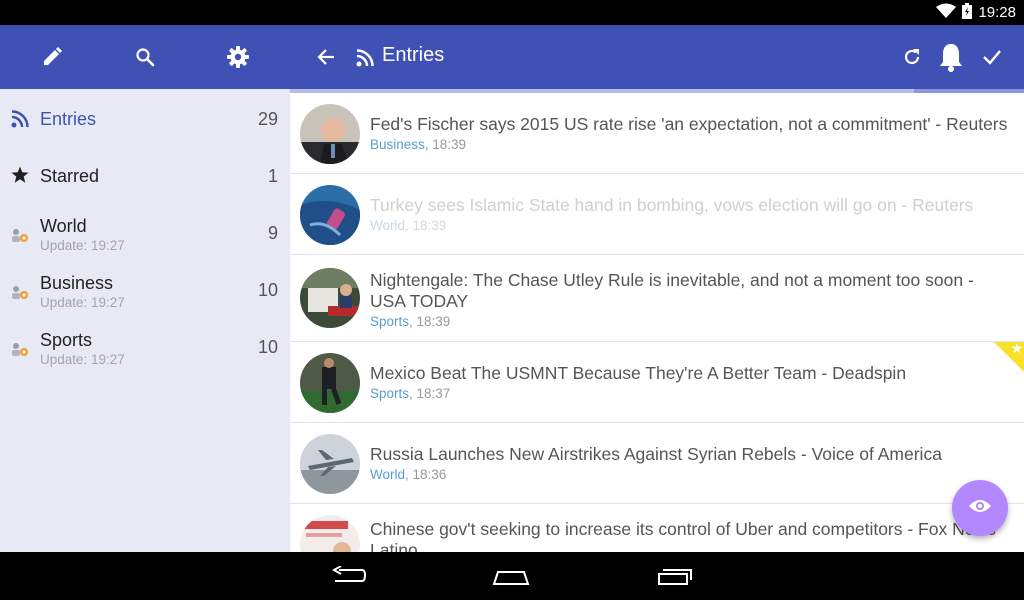  What do you see at coordinates (413, 55) in the screenshot?
I see `page-title: Entries` at bounding box center [413, 55].